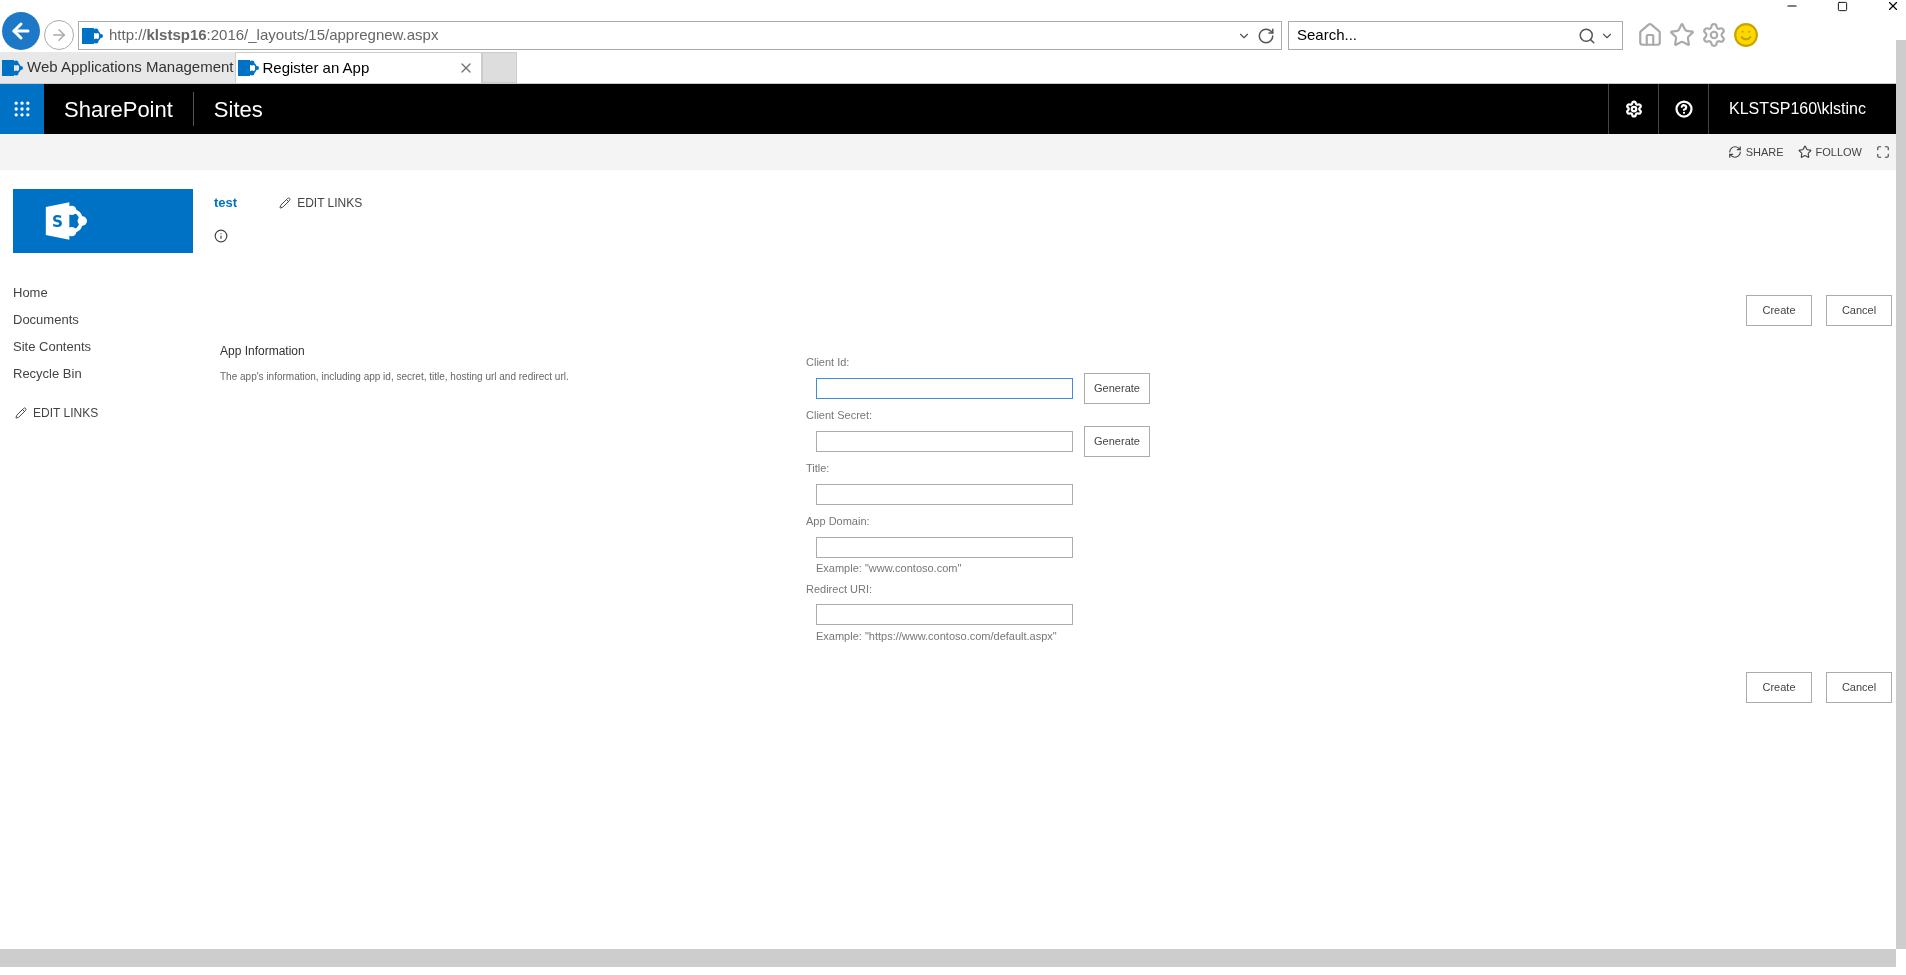 The height and width of the screenshot is (975, 1906). Describe the element at coordinates (1633, 109) in the screenshot. I see `settings-icon` at that location.